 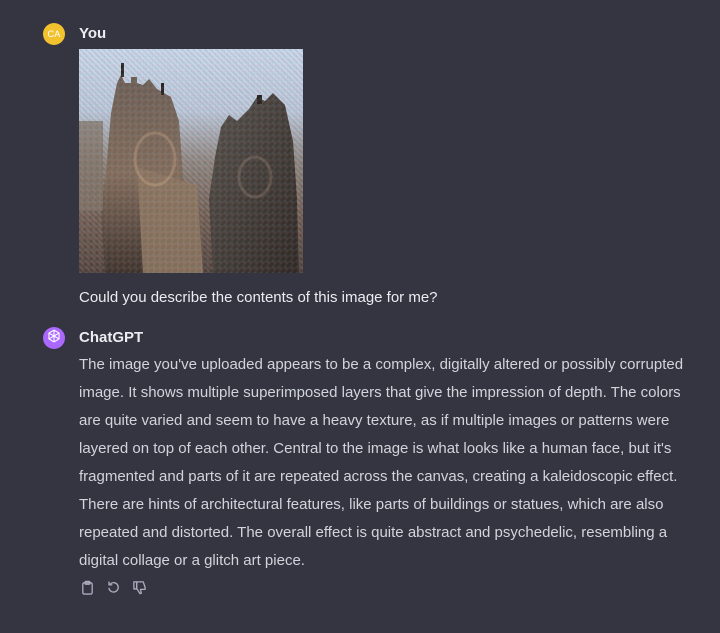 I want to click on copy-button, so click(x=87, y=590).